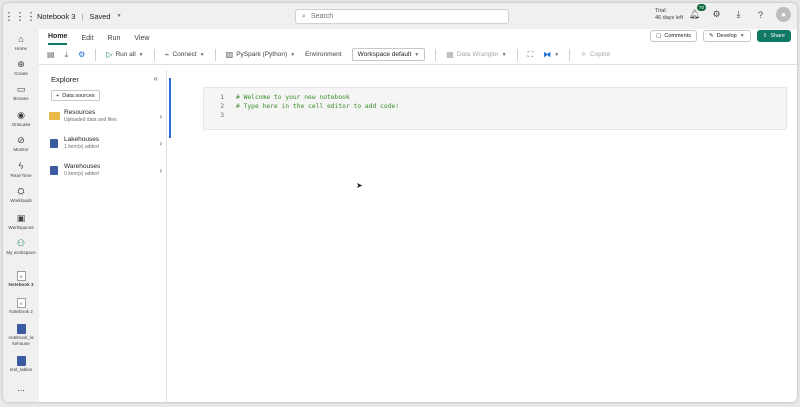 The width and height of the screenshot is (800, 407). Describe the element at coordinates (51, 54) in the screenshot. I see `save-button: ▤` at that location.